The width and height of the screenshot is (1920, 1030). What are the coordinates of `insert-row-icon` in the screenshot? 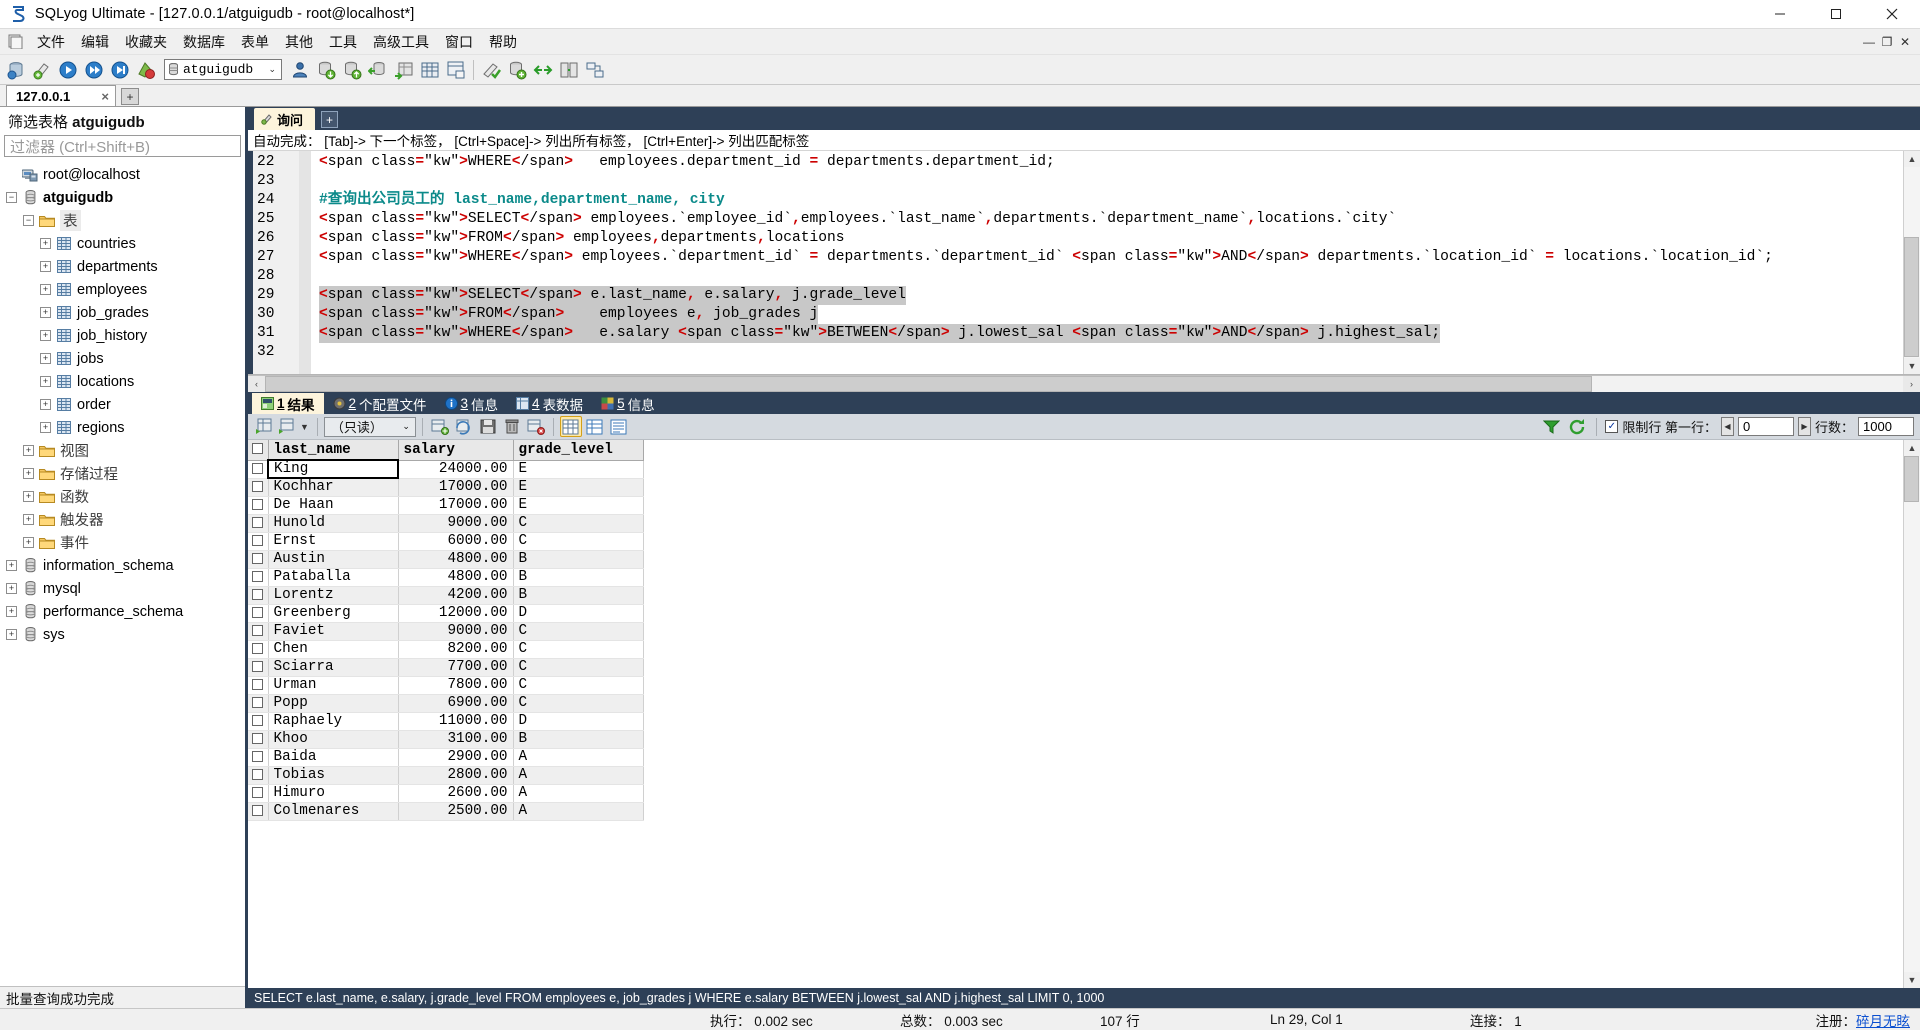 It's located at (263, 426).